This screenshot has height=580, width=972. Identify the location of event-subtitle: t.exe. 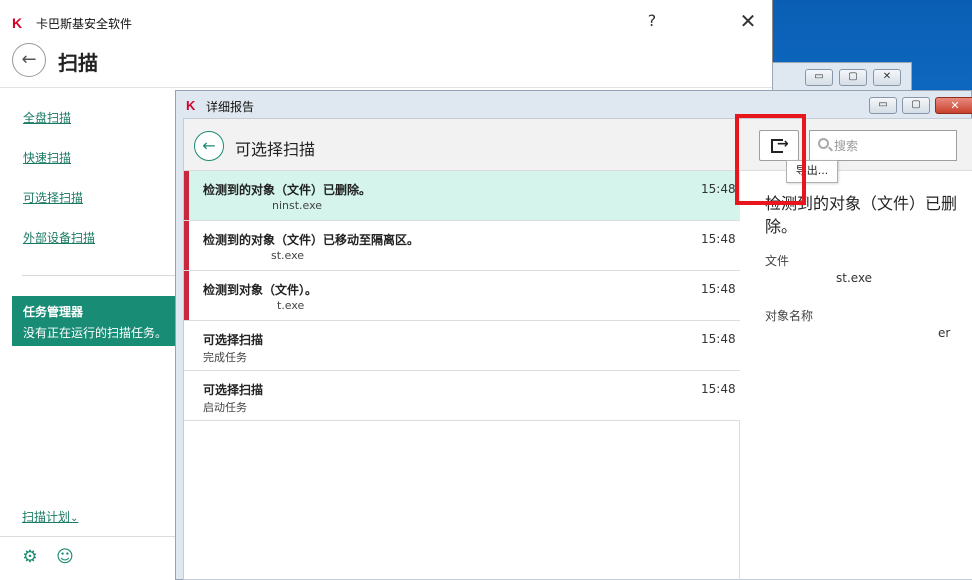
(291, 305).